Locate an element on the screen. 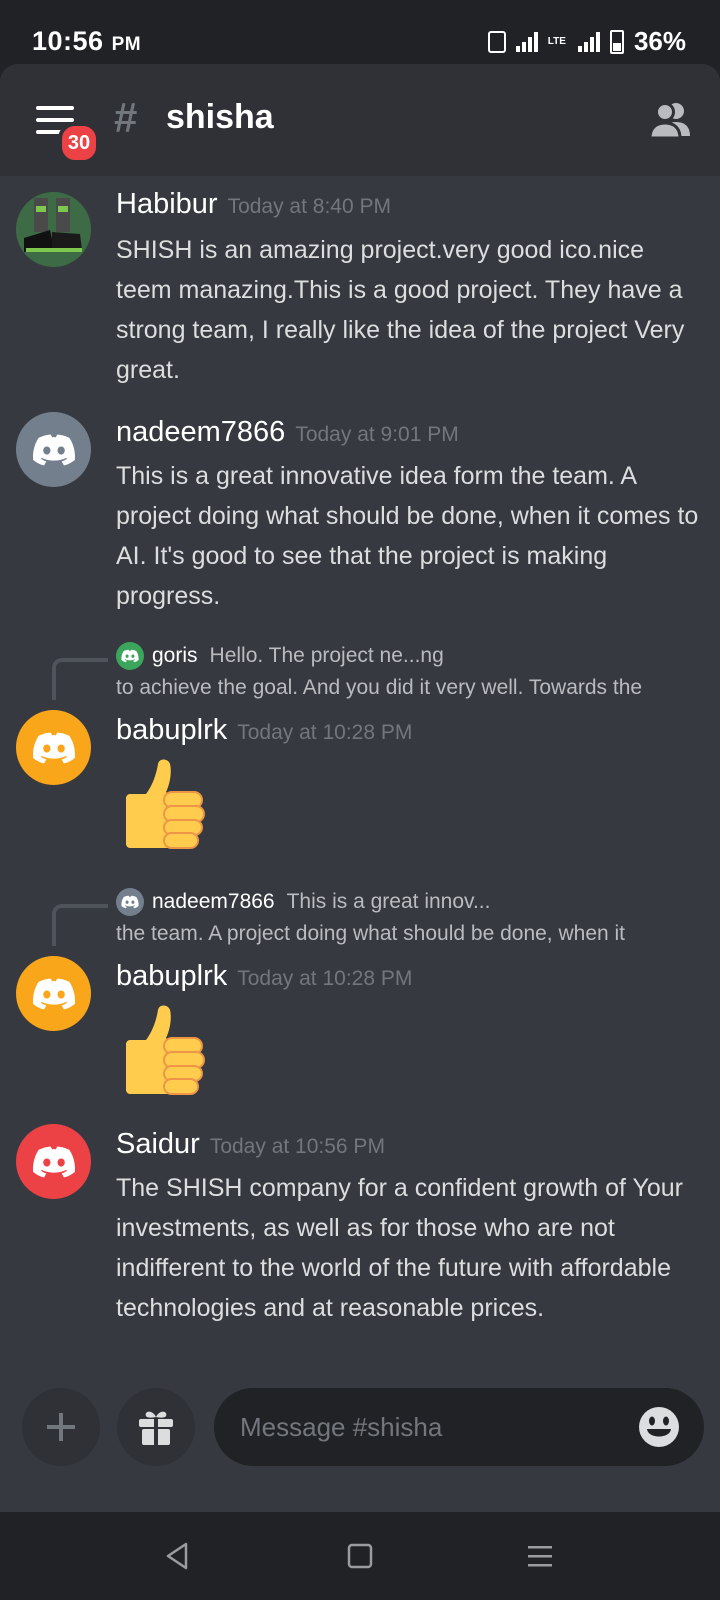 The width and height of the screenshot is (720, 1600). channel-title: shisha is located at coordinates (220, 117).